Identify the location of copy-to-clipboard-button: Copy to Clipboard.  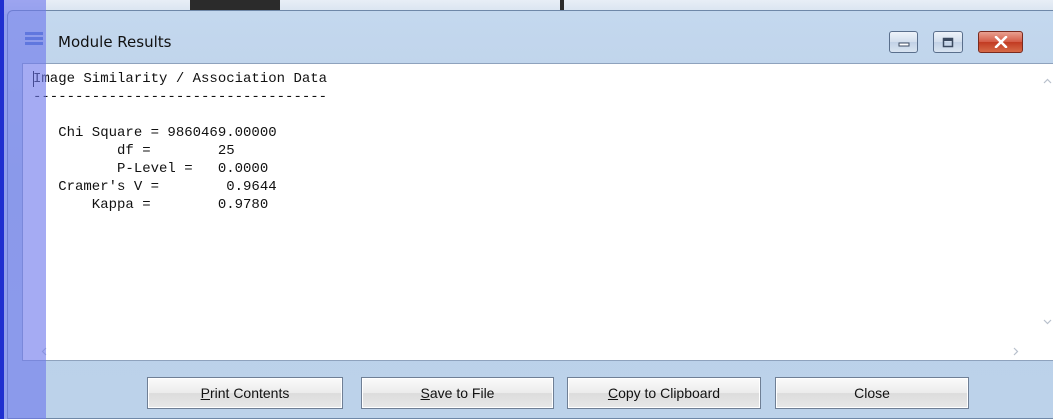
(664, 393).